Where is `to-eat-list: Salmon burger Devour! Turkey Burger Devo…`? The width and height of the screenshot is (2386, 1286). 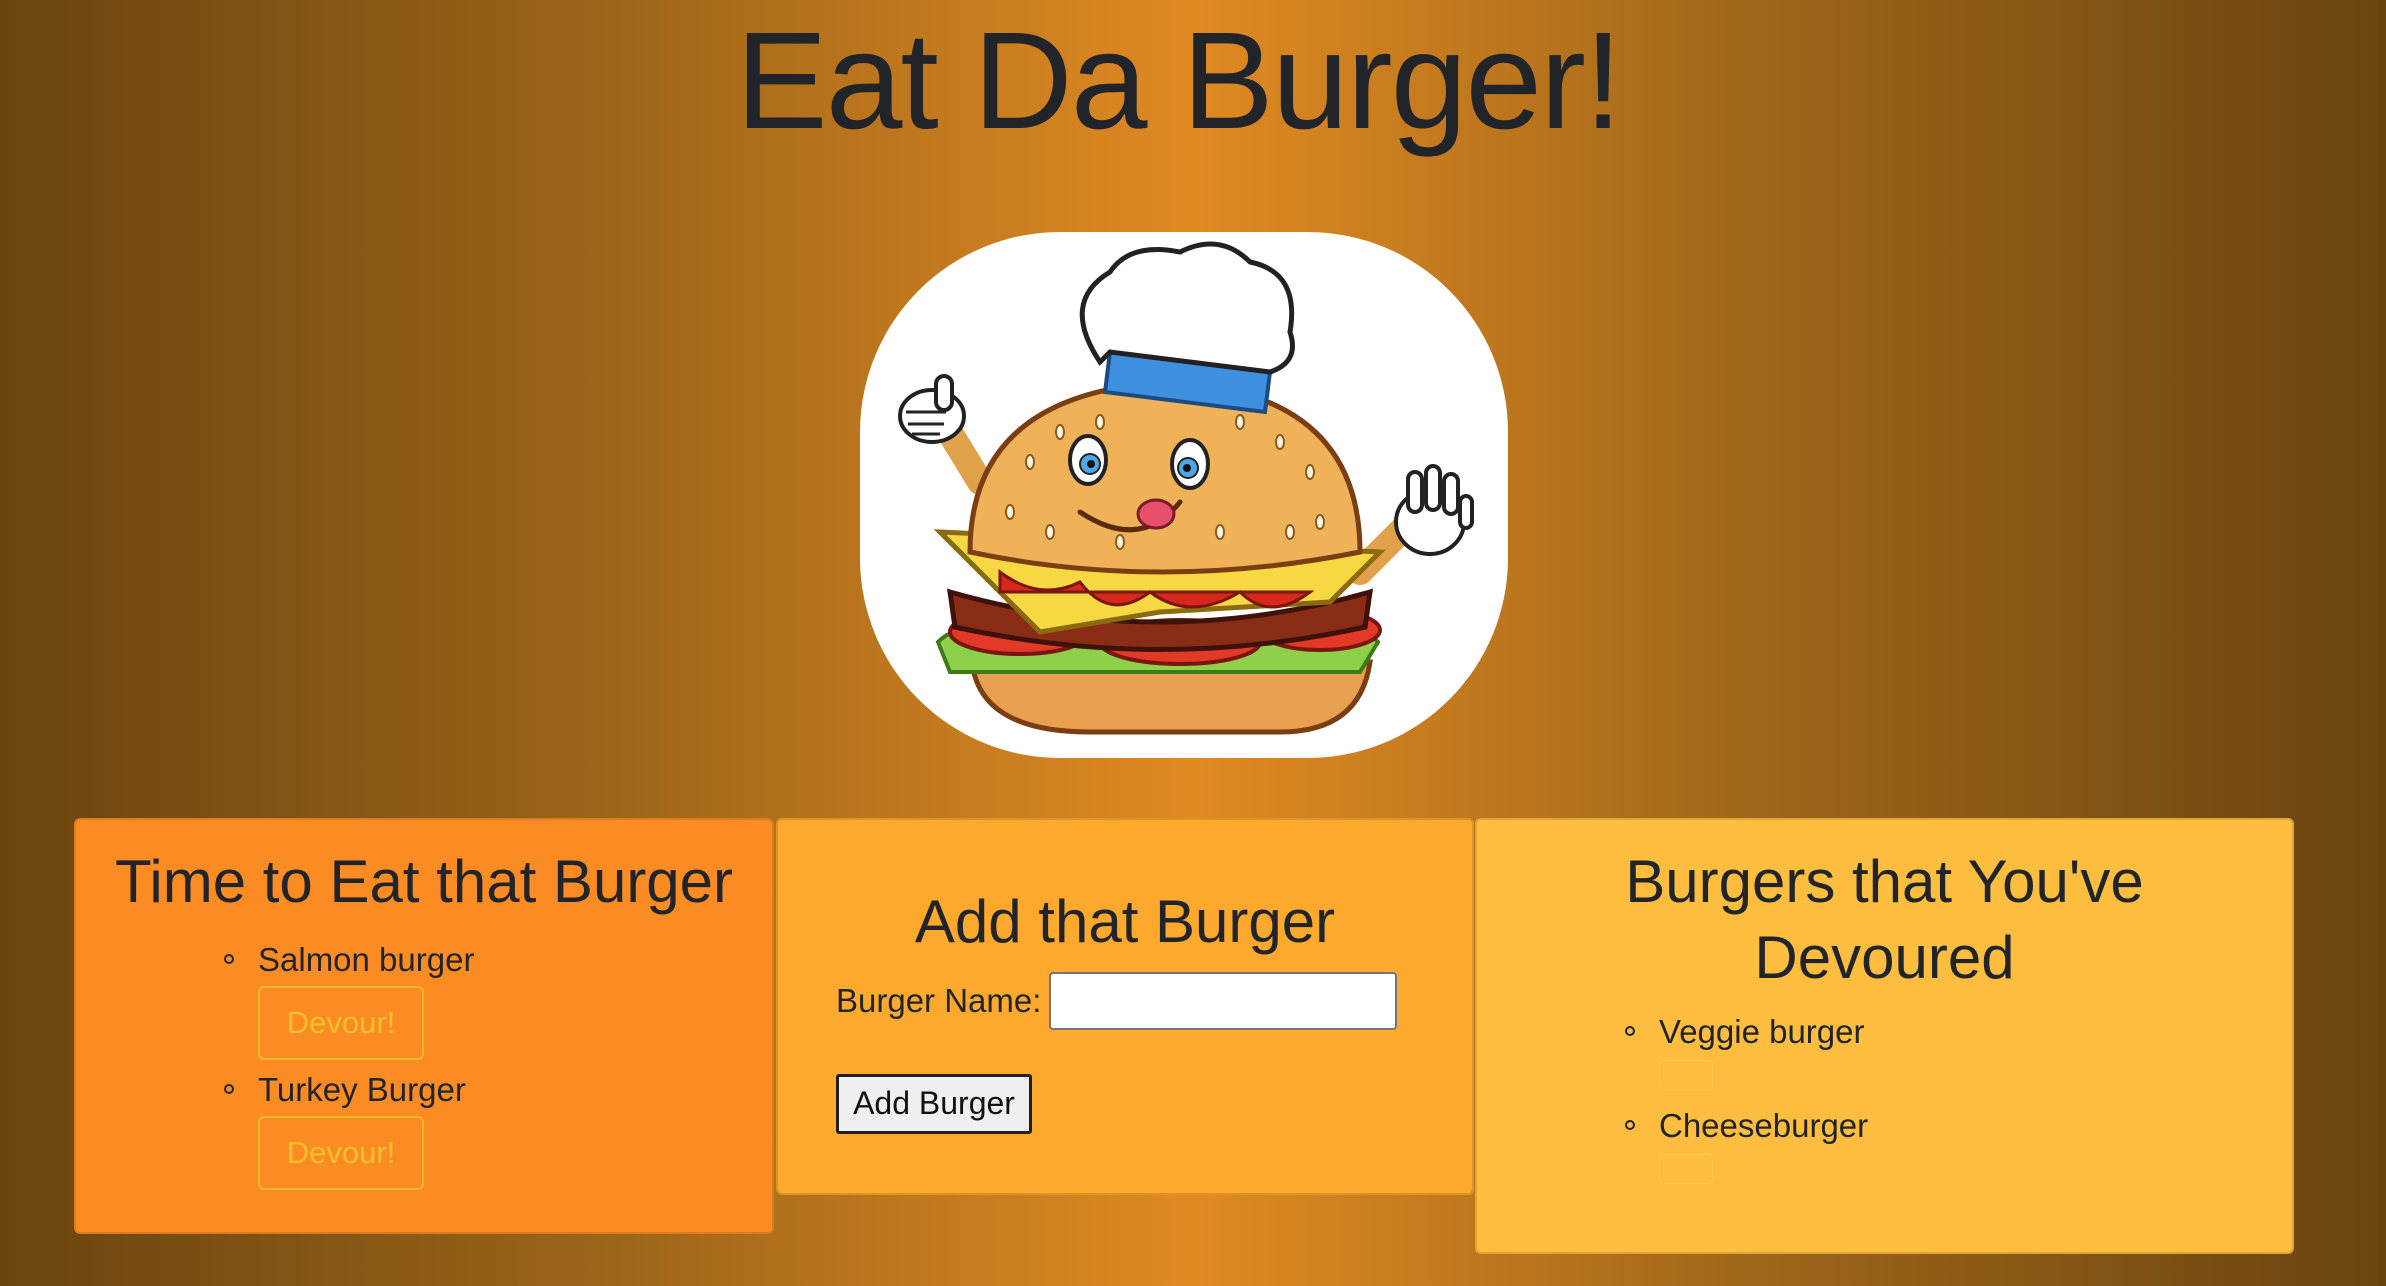 to-eat-list: Salmon burger Devour! Turkey Burger Devo… is located at coordinates (349, 1068).